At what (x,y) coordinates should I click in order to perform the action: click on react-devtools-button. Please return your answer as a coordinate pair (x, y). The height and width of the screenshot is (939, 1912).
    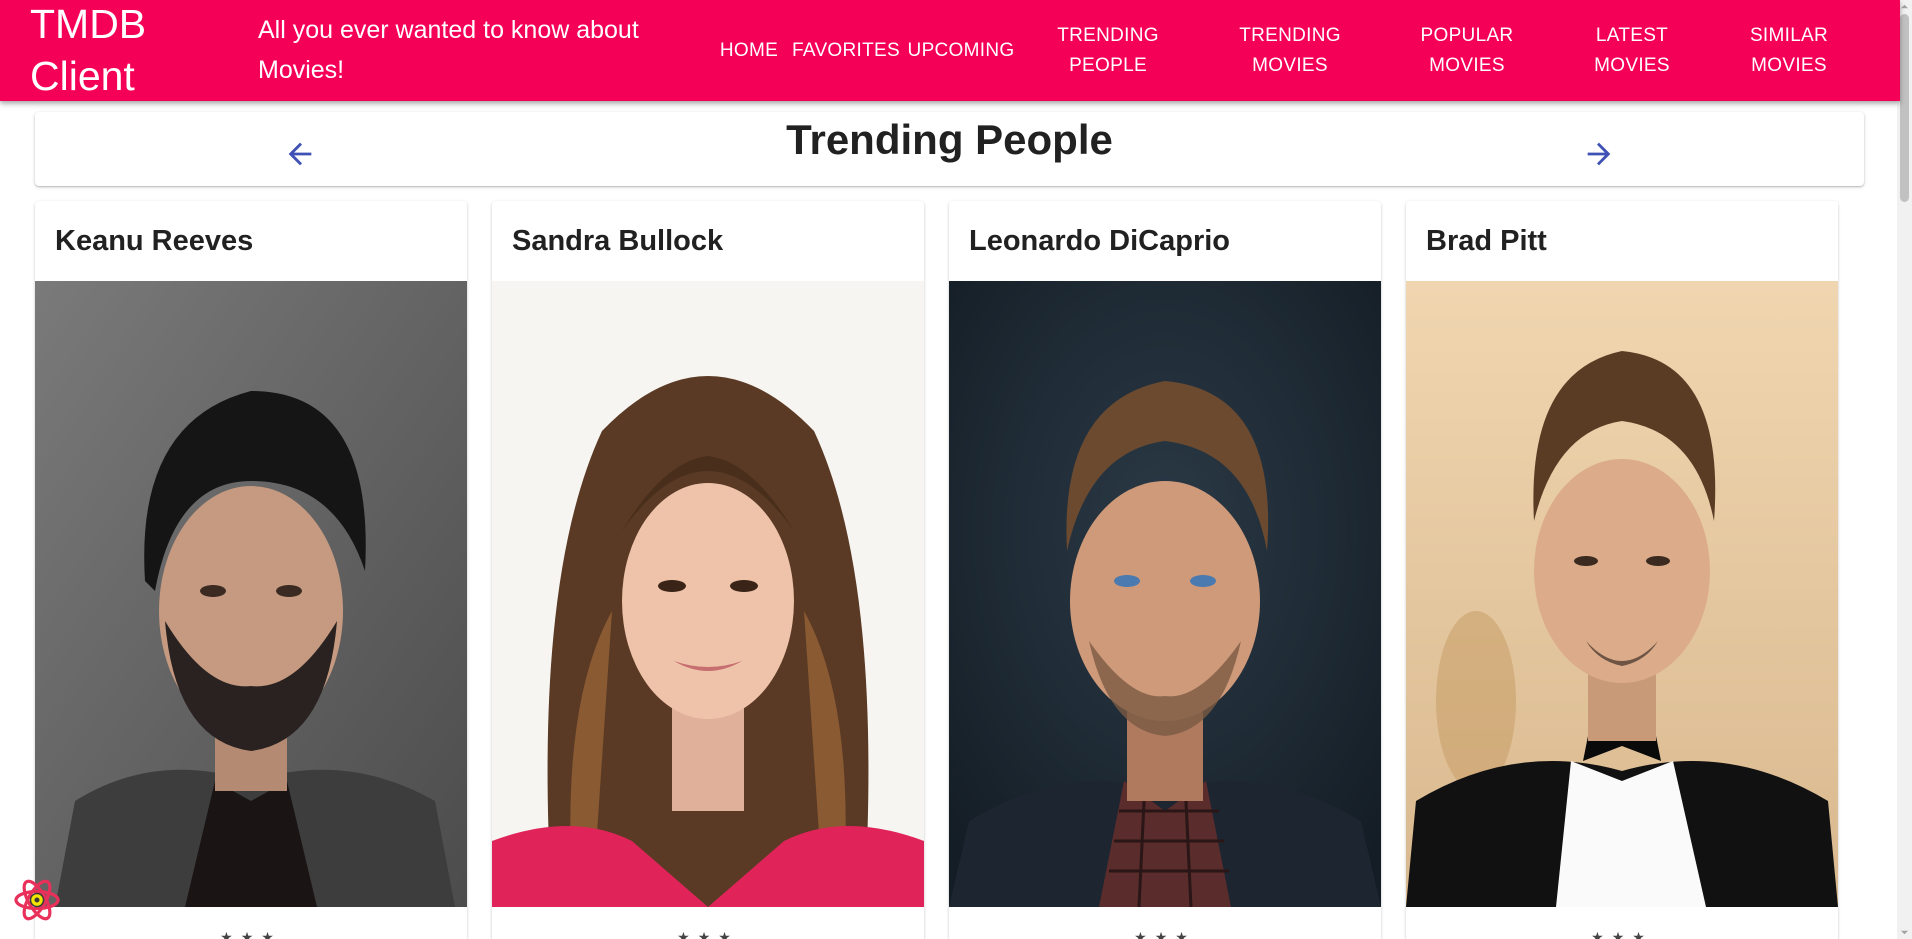
    Looking at the image, I should click on (37, 900).